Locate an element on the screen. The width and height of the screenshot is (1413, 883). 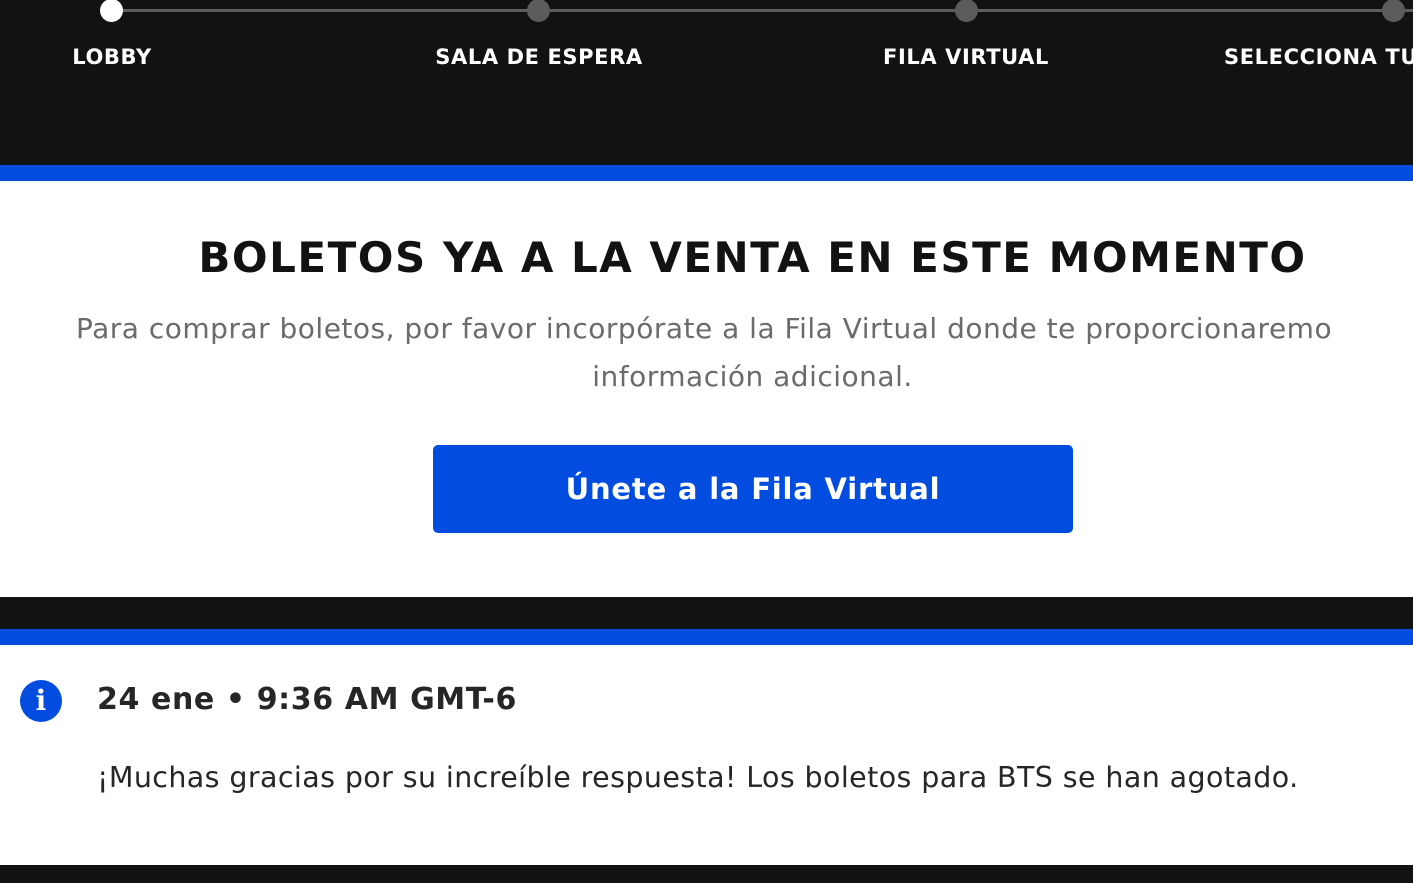
step-label-selecciona: SELECCIONA TU is located at coordinates (1318, 57).